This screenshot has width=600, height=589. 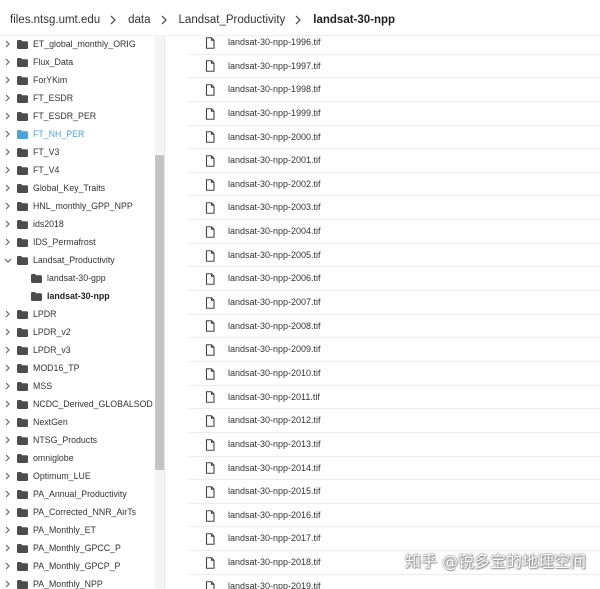 I want to click on chevron-down-icon, so click(x=8, y=260).